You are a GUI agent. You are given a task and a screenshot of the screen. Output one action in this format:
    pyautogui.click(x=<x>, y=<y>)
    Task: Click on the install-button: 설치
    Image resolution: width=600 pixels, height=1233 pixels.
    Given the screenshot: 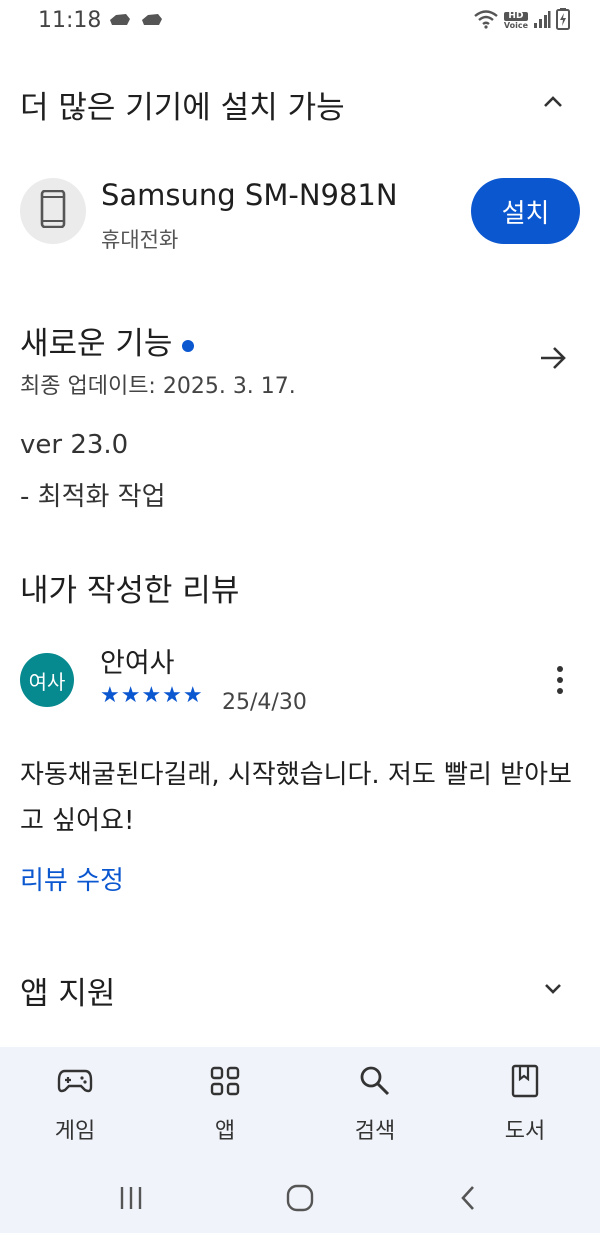 What is the action you would take?
    pyautogui.click(x=525, y=211)
    